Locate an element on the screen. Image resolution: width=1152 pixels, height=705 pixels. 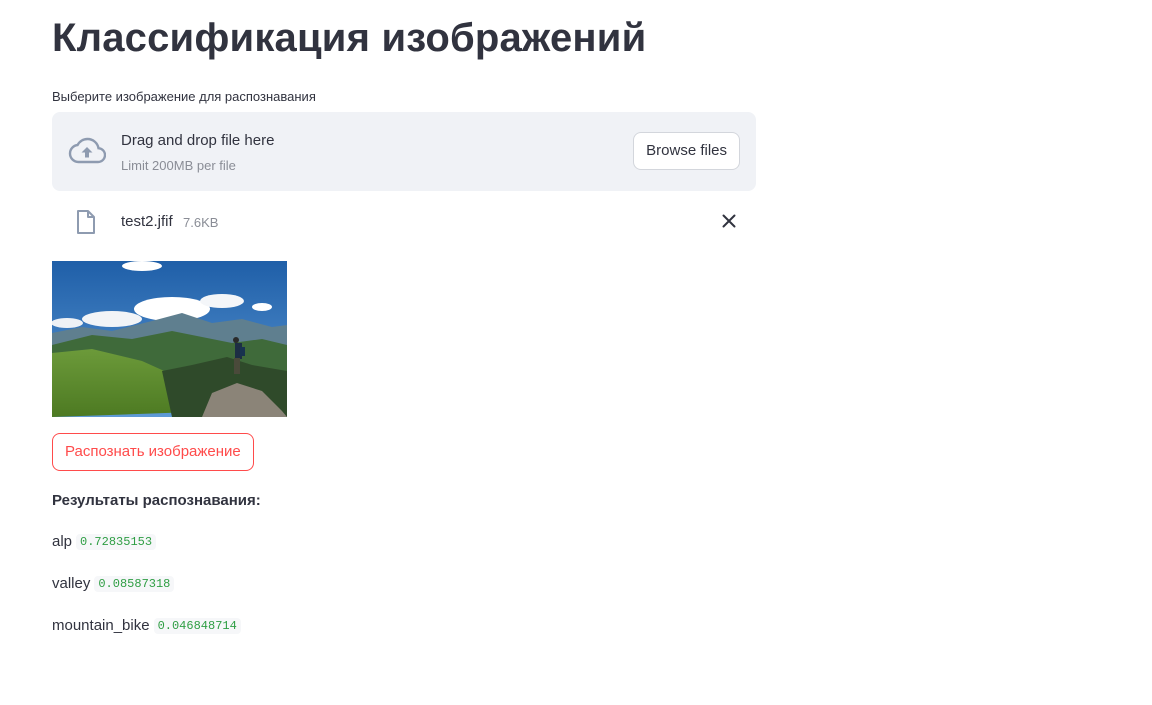
uploaded-file-row: test2.jfif 7.6KB is located at coordinates (404, 222).